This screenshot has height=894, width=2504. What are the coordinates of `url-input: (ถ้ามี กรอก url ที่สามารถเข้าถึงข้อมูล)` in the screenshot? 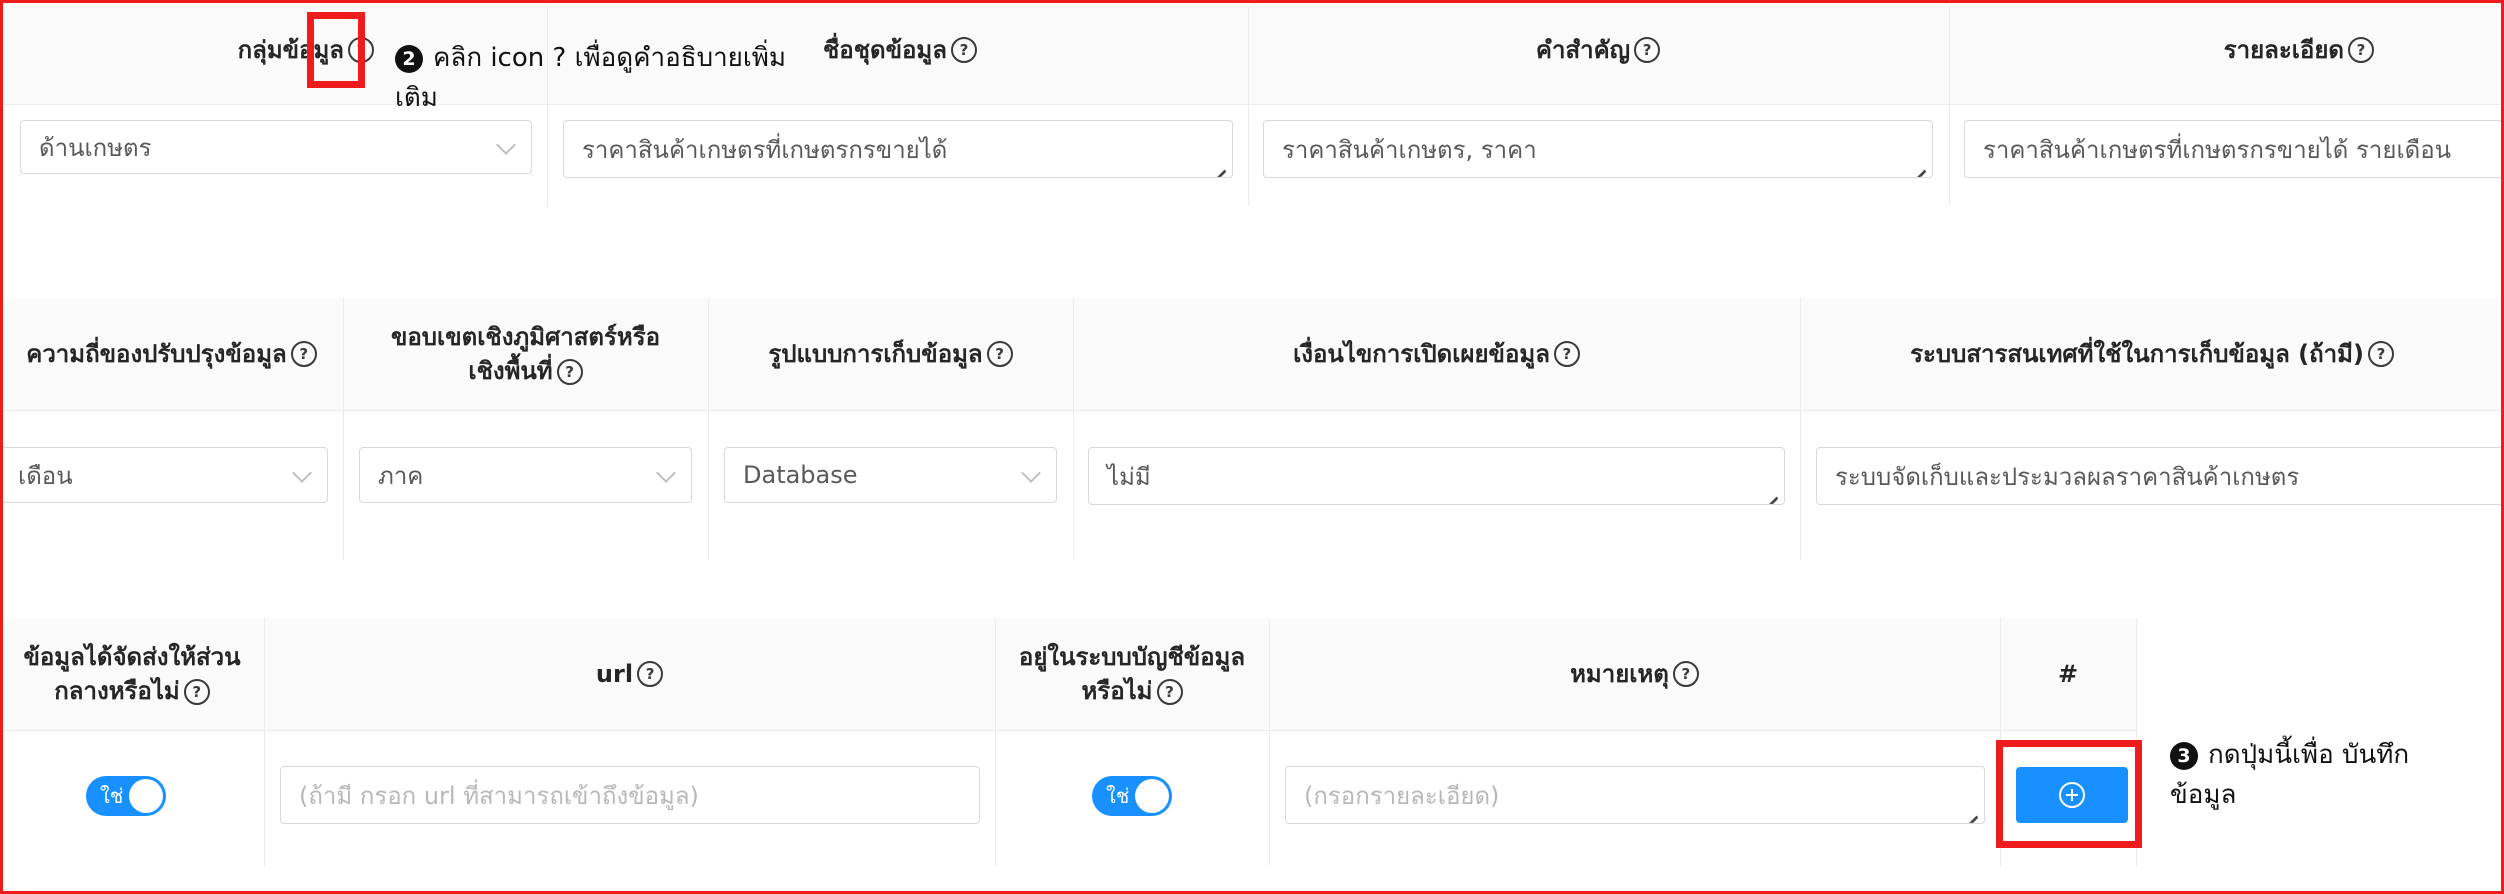 It's located at (630, 795).